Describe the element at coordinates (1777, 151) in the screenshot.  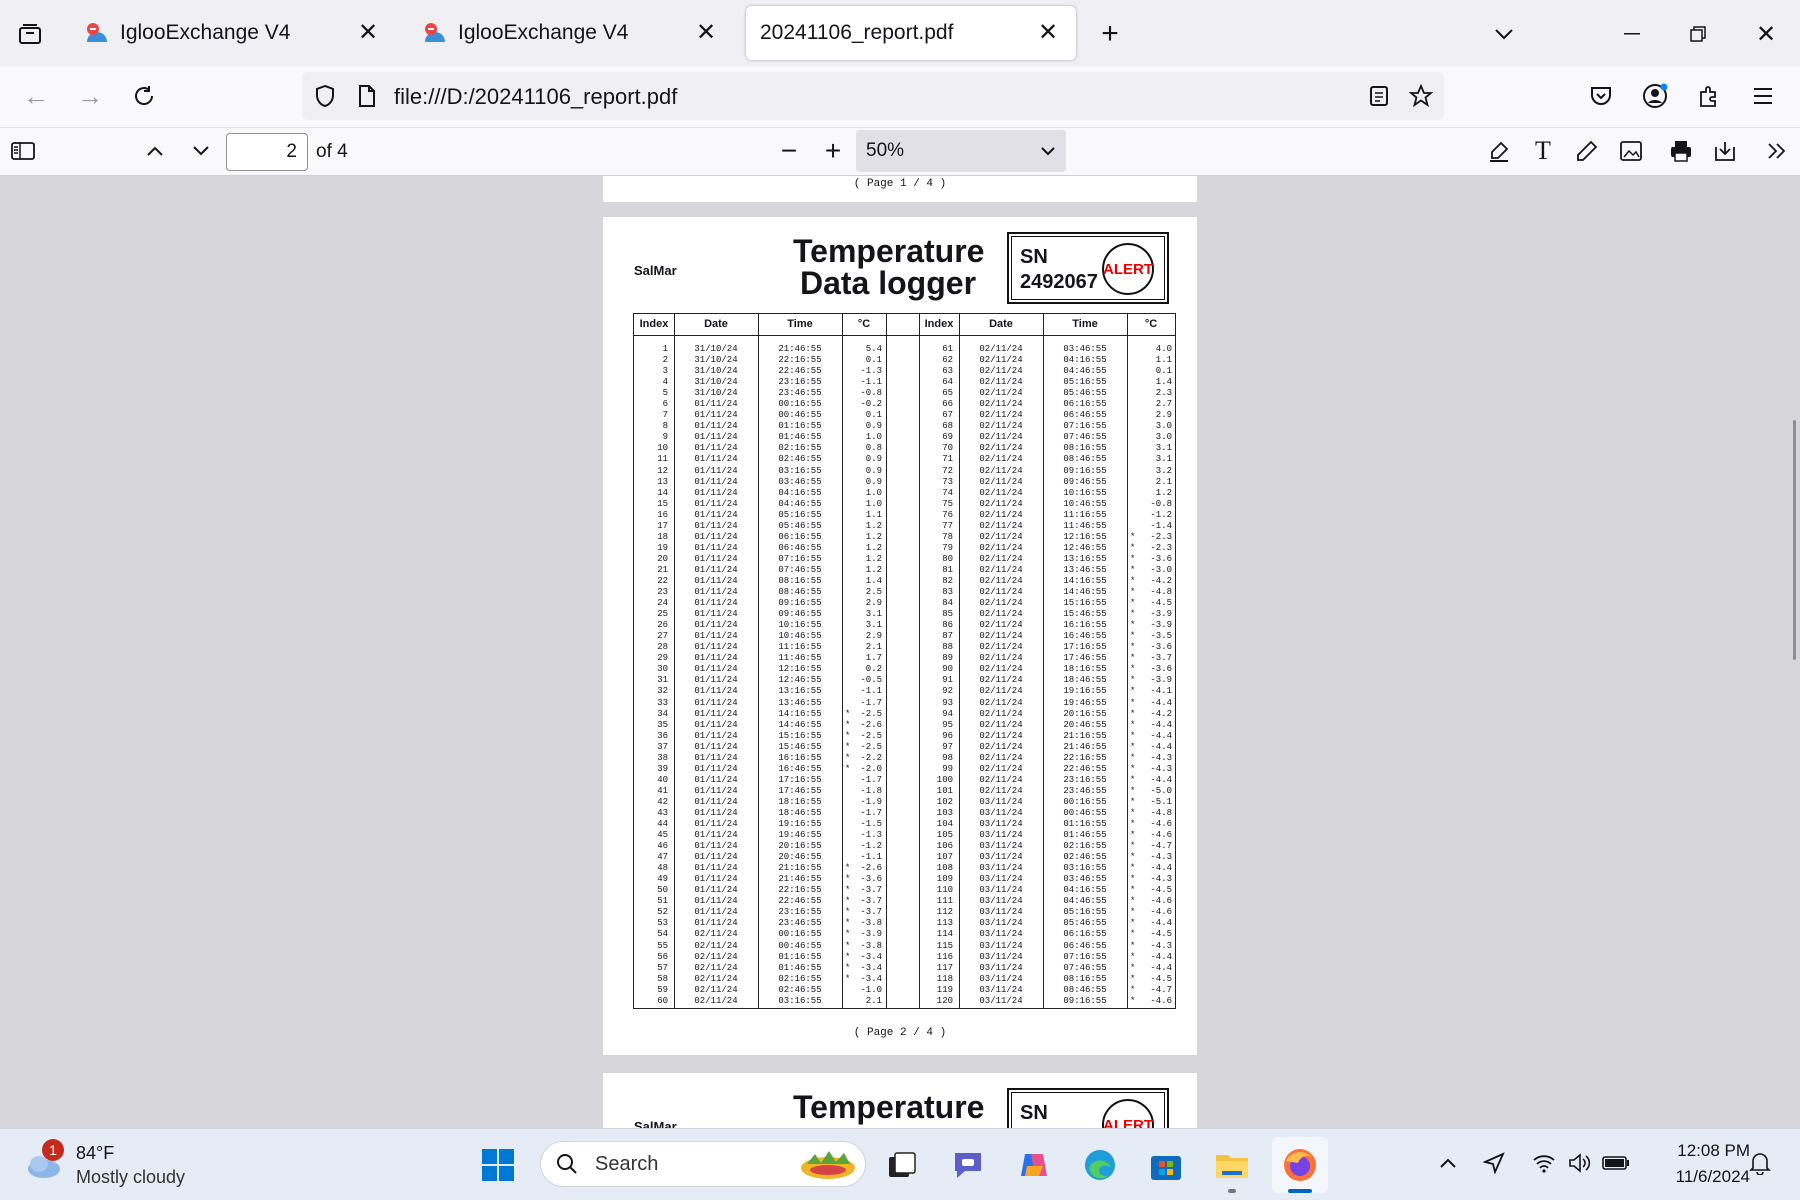
I see `more-tools-chevron-icon` at that location.